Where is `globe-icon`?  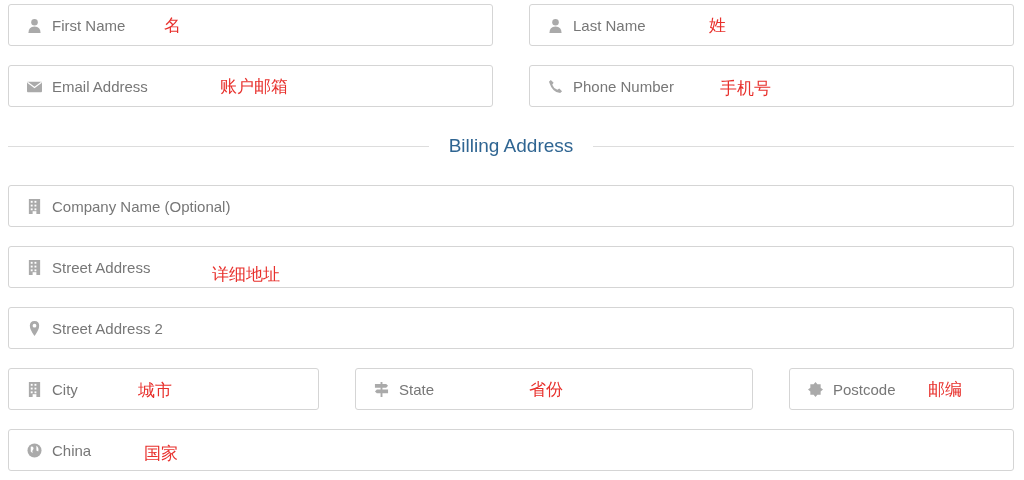
globe-icon is located at coordinates (34, 450).